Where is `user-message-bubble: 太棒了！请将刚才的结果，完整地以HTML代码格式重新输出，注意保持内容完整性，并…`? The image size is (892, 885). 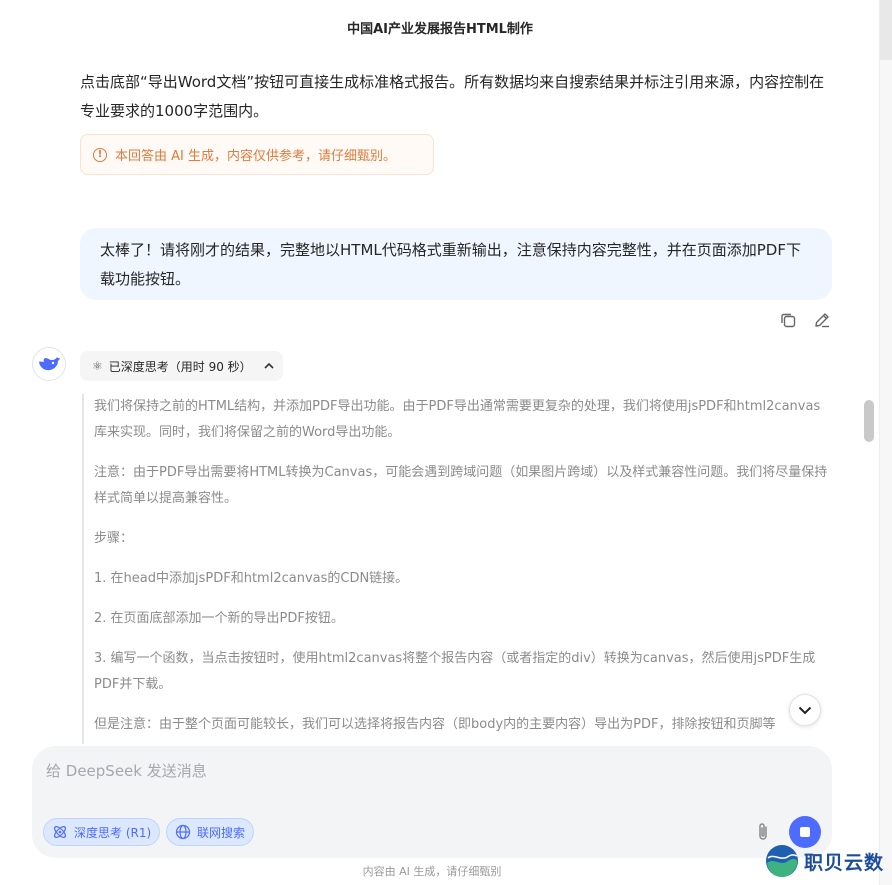 user-message-bubble: 太棒了！请将刚才的结果，完整地以HTML代码格式重新输出，注意保持内容完整性，并… is located at coordinates (456, 264).